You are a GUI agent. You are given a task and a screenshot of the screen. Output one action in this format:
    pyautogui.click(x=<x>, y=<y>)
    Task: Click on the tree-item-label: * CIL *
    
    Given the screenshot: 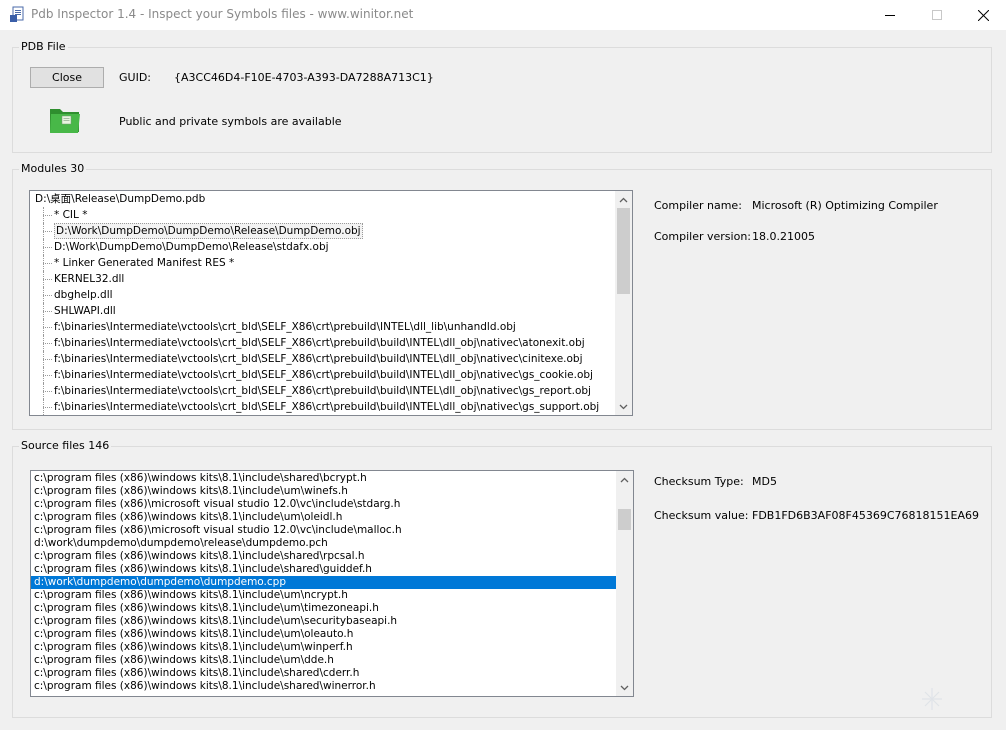 What is the action you would take?
    pyautogui.click(x=71, y=215)
    